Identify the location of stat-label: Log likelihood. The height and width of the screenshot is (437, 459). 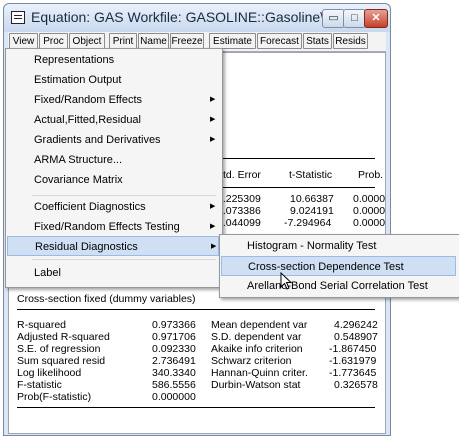
(49, 373).